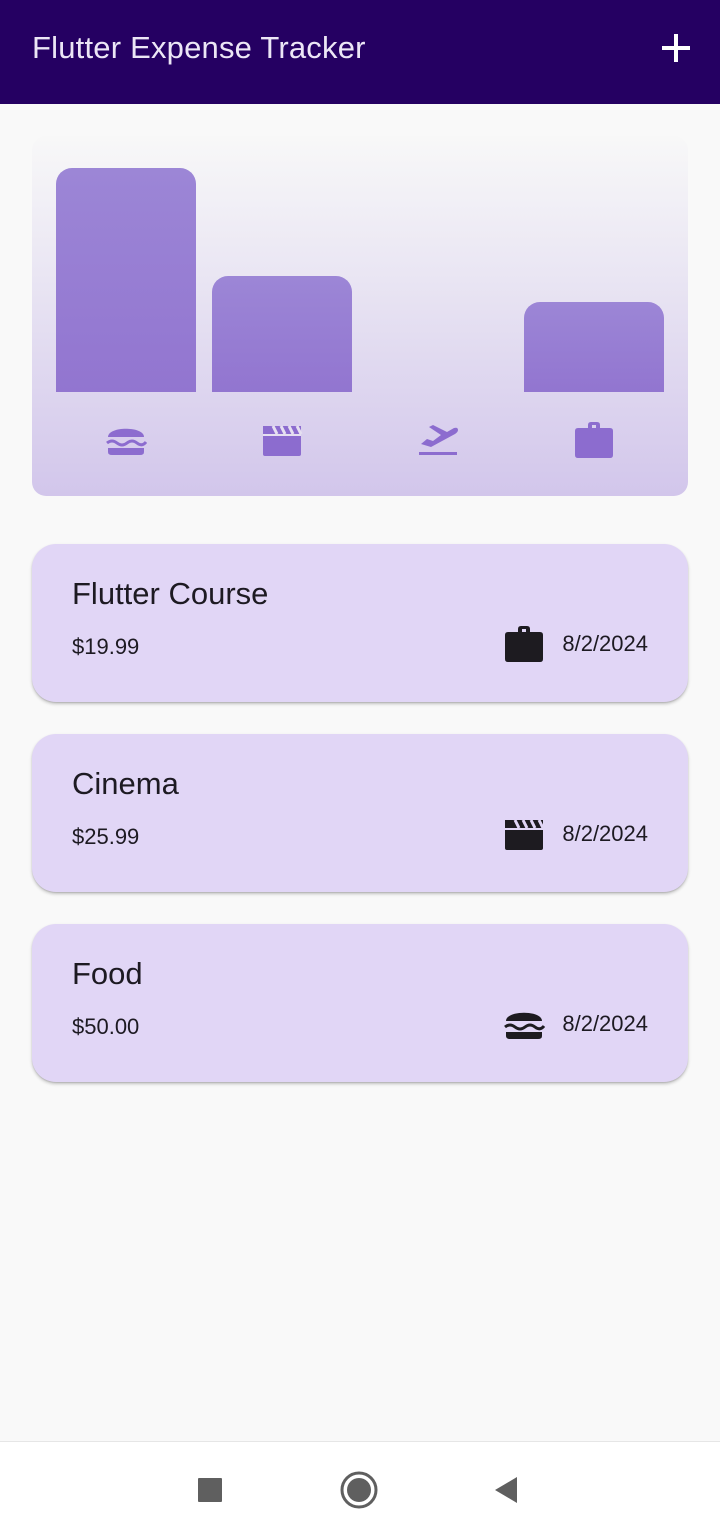  I want to click on chart-category-icons, so click(360, 440).